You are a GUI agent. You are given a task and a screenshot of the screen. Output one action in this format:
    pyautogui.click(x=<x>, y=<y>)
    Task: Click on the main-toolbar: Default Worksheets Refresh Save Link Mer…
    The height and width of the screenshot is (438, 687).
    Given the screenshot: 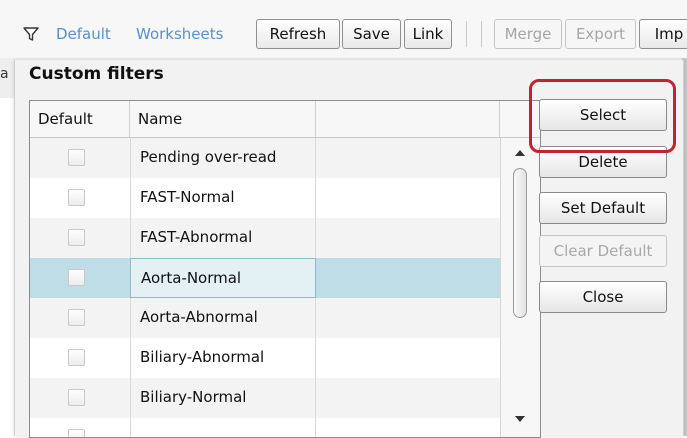 What is the action you would take?
    pyautogui.click(x=343, y=29)
    